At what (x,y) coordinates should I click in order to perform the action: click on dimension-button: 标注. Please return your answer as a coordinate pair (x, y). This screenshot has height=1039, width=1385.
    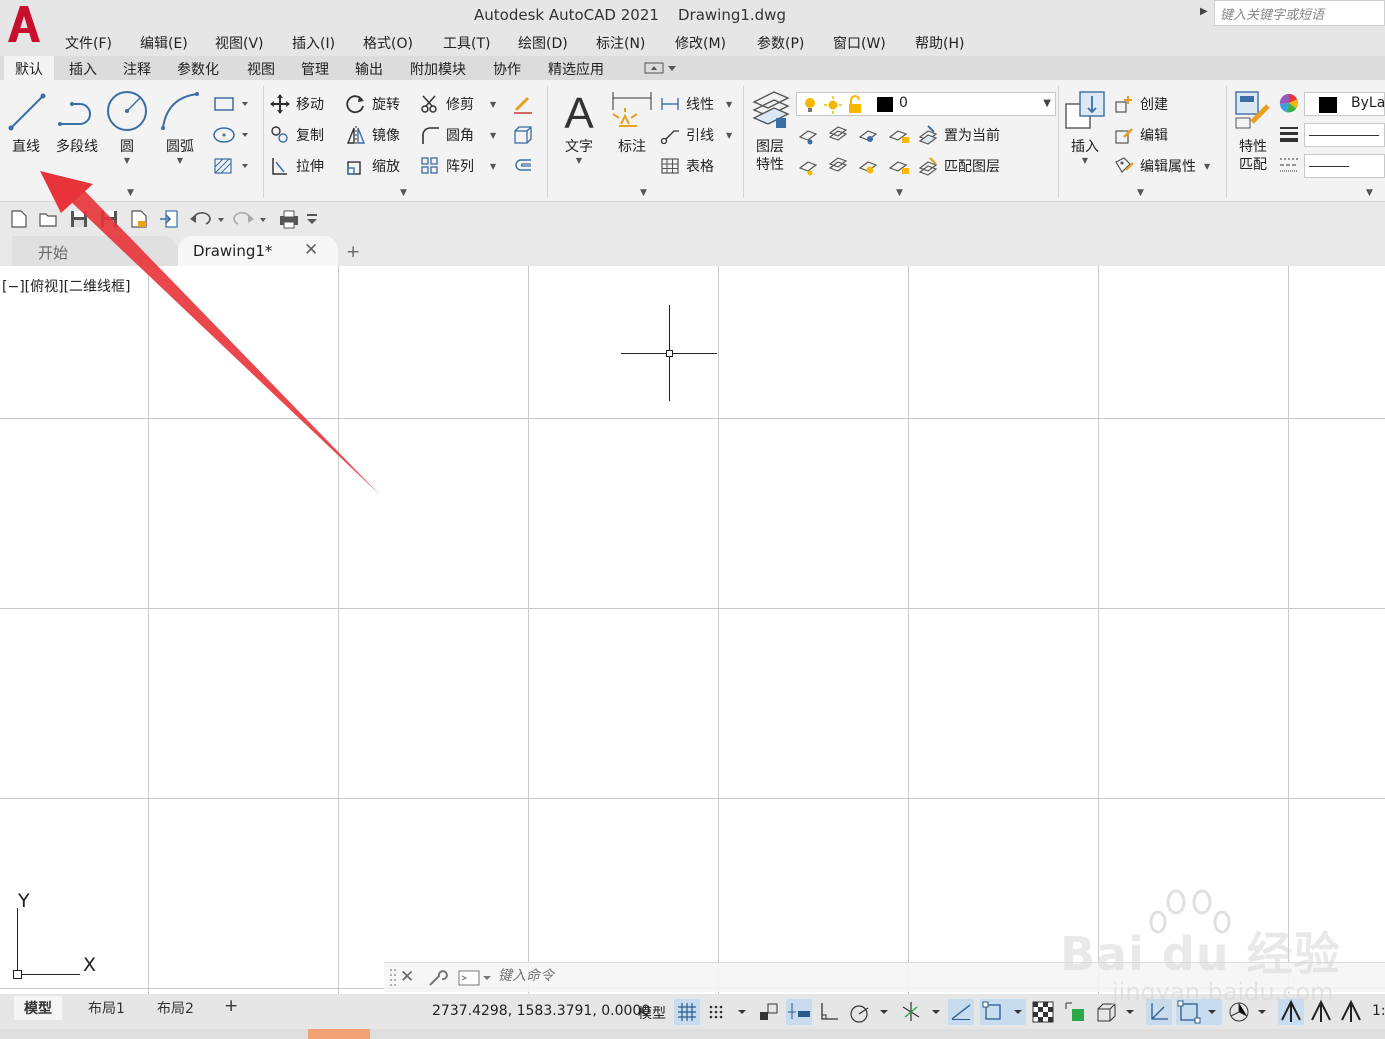
    Looking at the image, I should click on (632, 122).